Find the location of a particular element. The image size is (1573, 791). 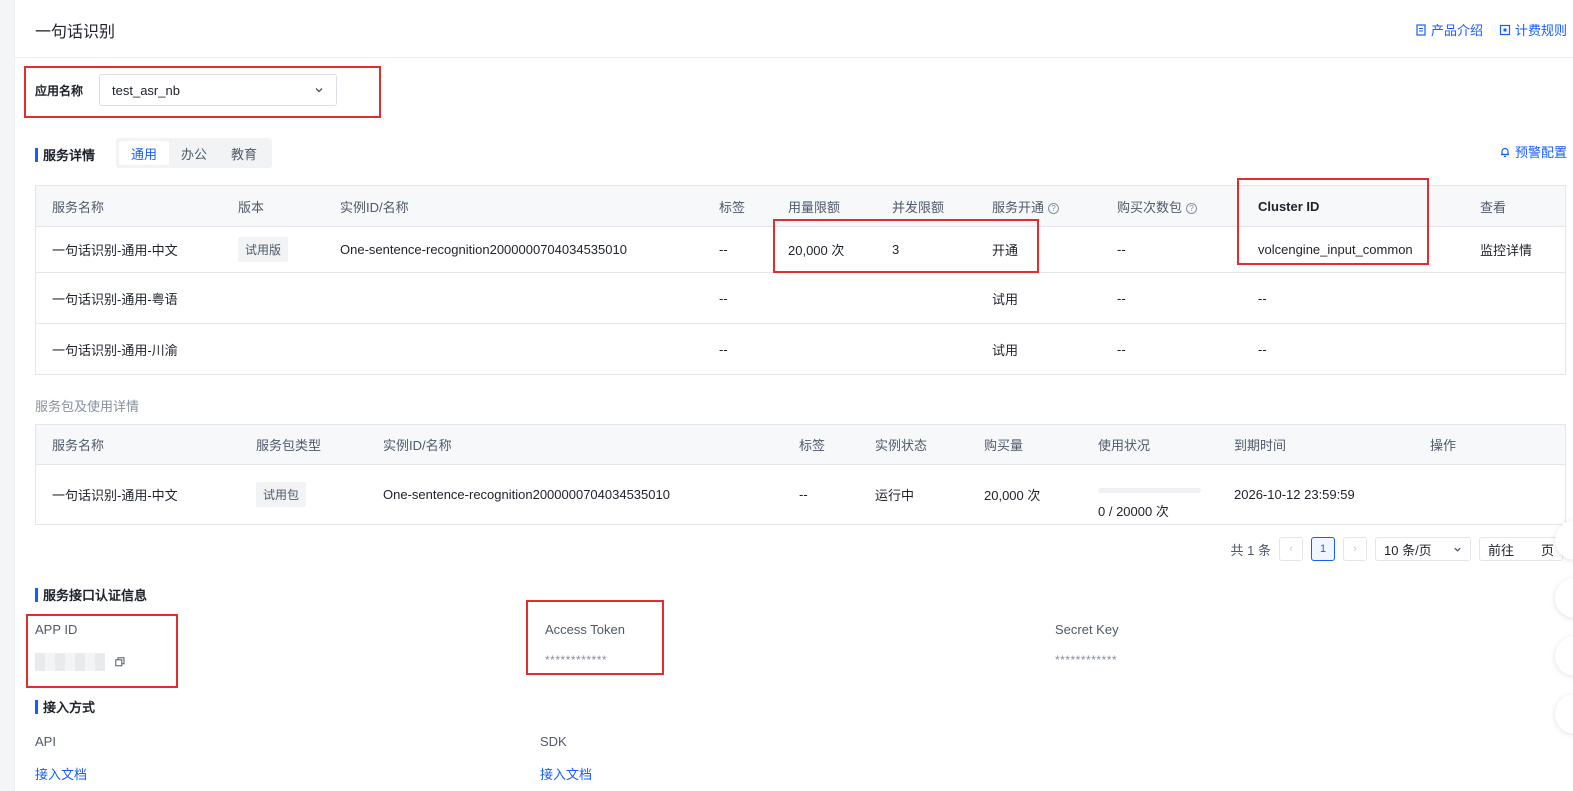

page-button-current: 1 is located at coordinates (1323, 549).